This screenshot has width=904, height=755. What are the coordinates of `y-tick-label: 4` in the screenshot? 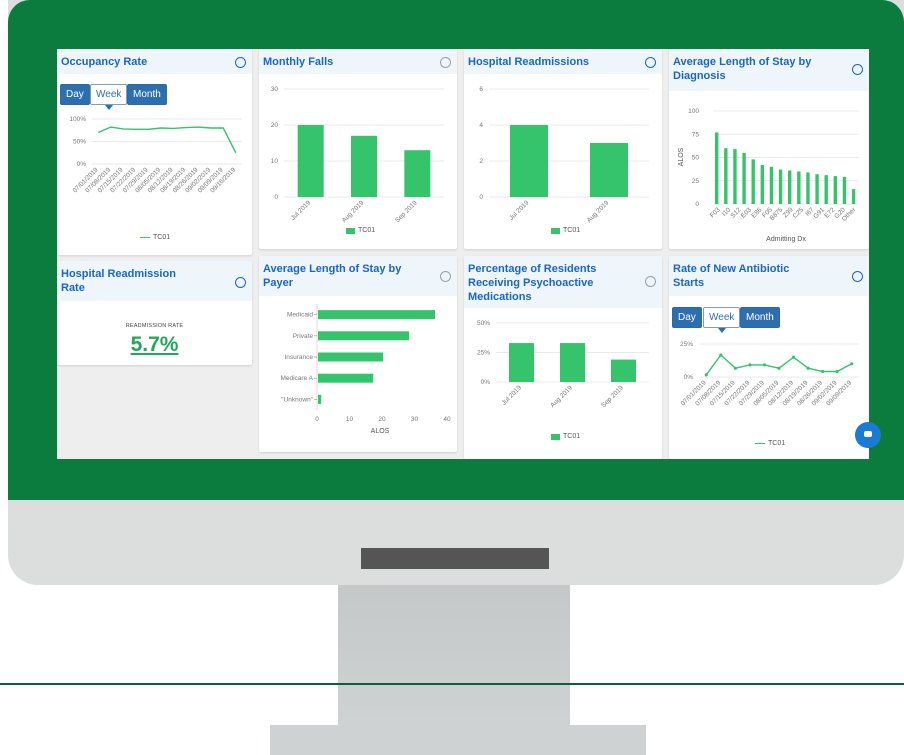 It's located at (481, 125).